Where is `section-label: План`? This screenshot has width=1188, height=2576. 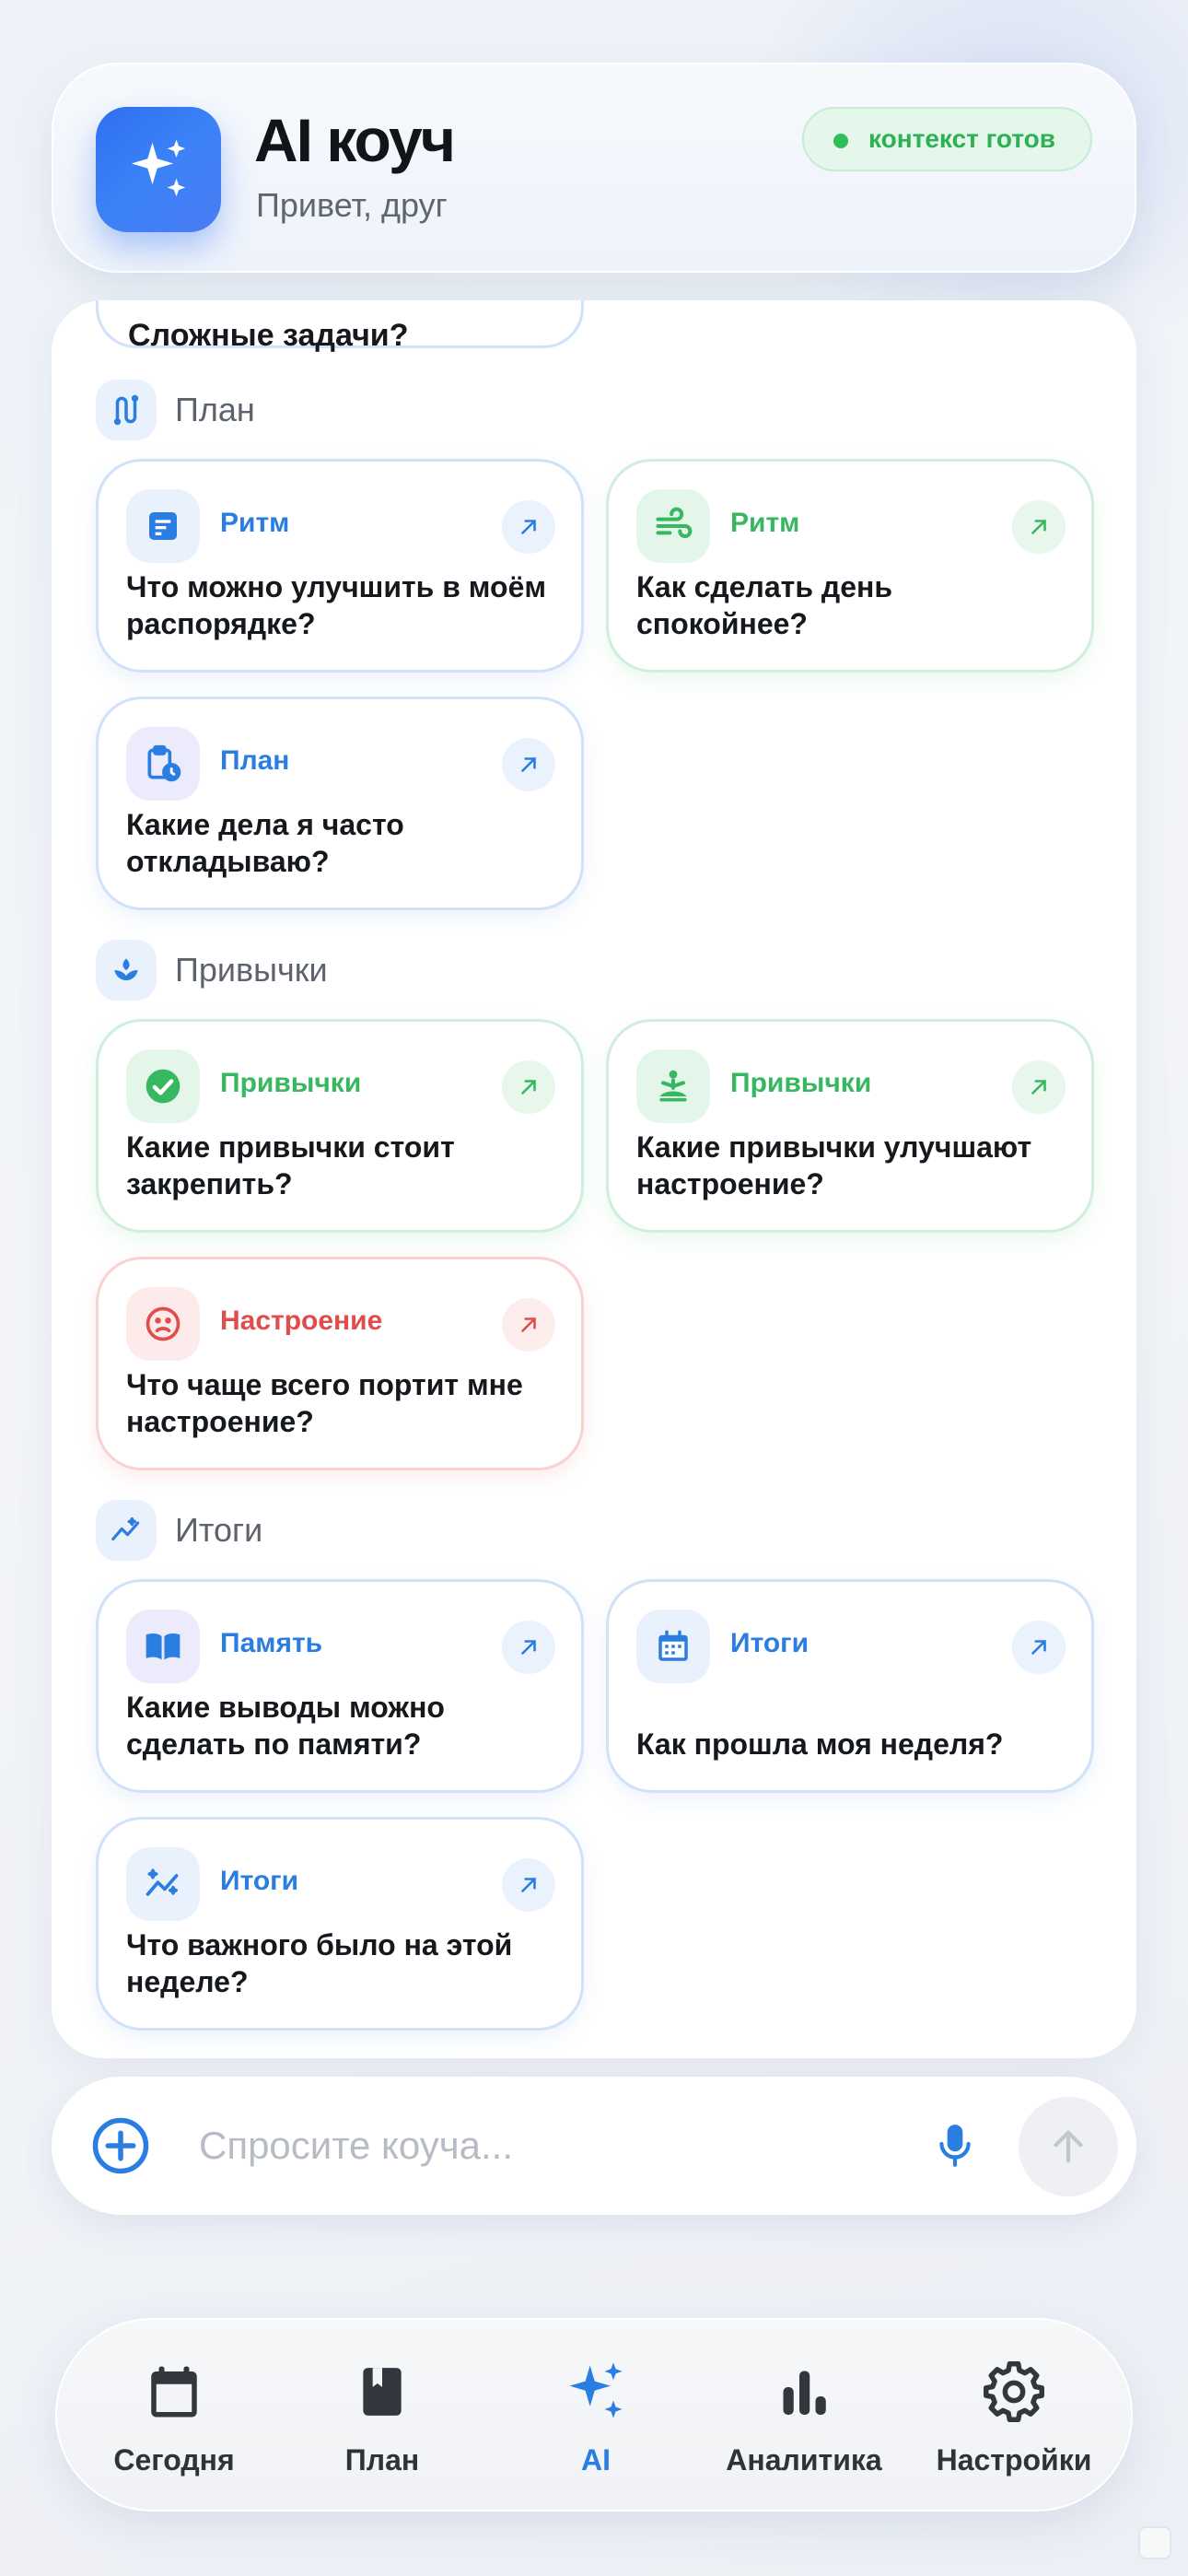
section-label: План is located at coordinates (215, 409).